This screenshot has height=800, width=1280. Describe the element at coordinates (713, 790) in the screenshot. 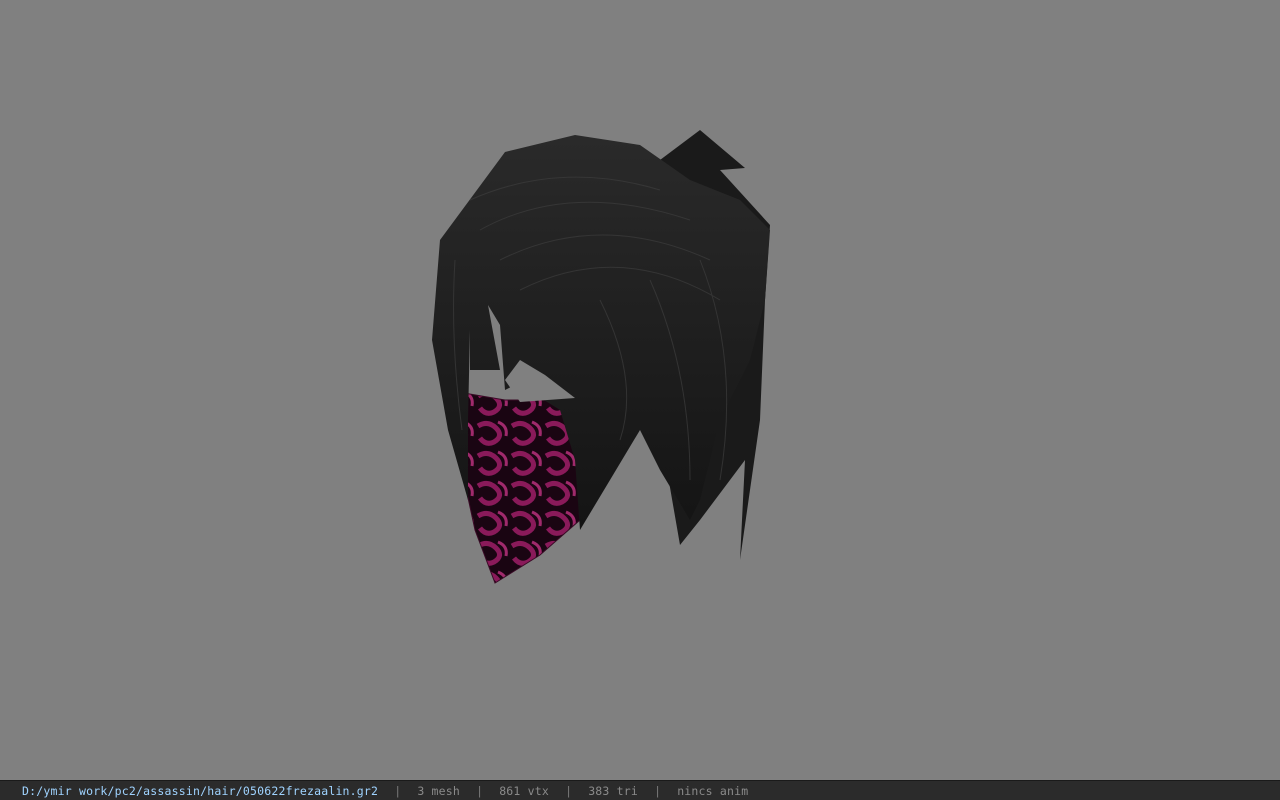

I see `animation-status: nincs anim` at that location.